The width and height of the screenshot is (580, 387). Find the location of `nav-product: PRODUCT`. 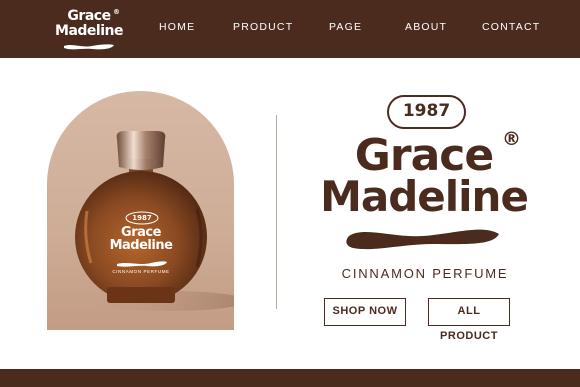

nav-product: PRODUCT is located at coordinates (263, 29).